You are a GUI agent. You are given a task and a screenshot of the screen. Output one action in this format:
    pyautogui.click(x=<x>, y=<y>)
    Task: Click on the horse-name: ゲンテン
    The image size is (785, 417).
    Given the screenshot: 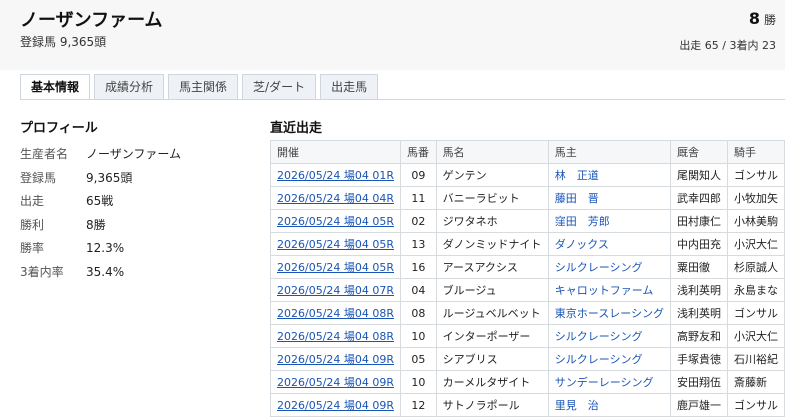 What is the action you would take?
    pyautogui.click(x=464, y=175)
    